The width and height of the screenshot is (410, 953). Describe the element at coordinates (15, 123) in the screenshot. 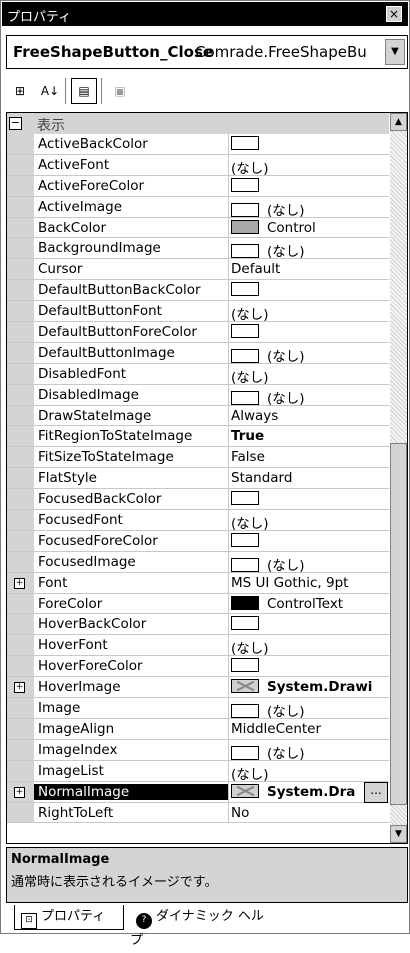

I see `collapse-icon: −` at that location.